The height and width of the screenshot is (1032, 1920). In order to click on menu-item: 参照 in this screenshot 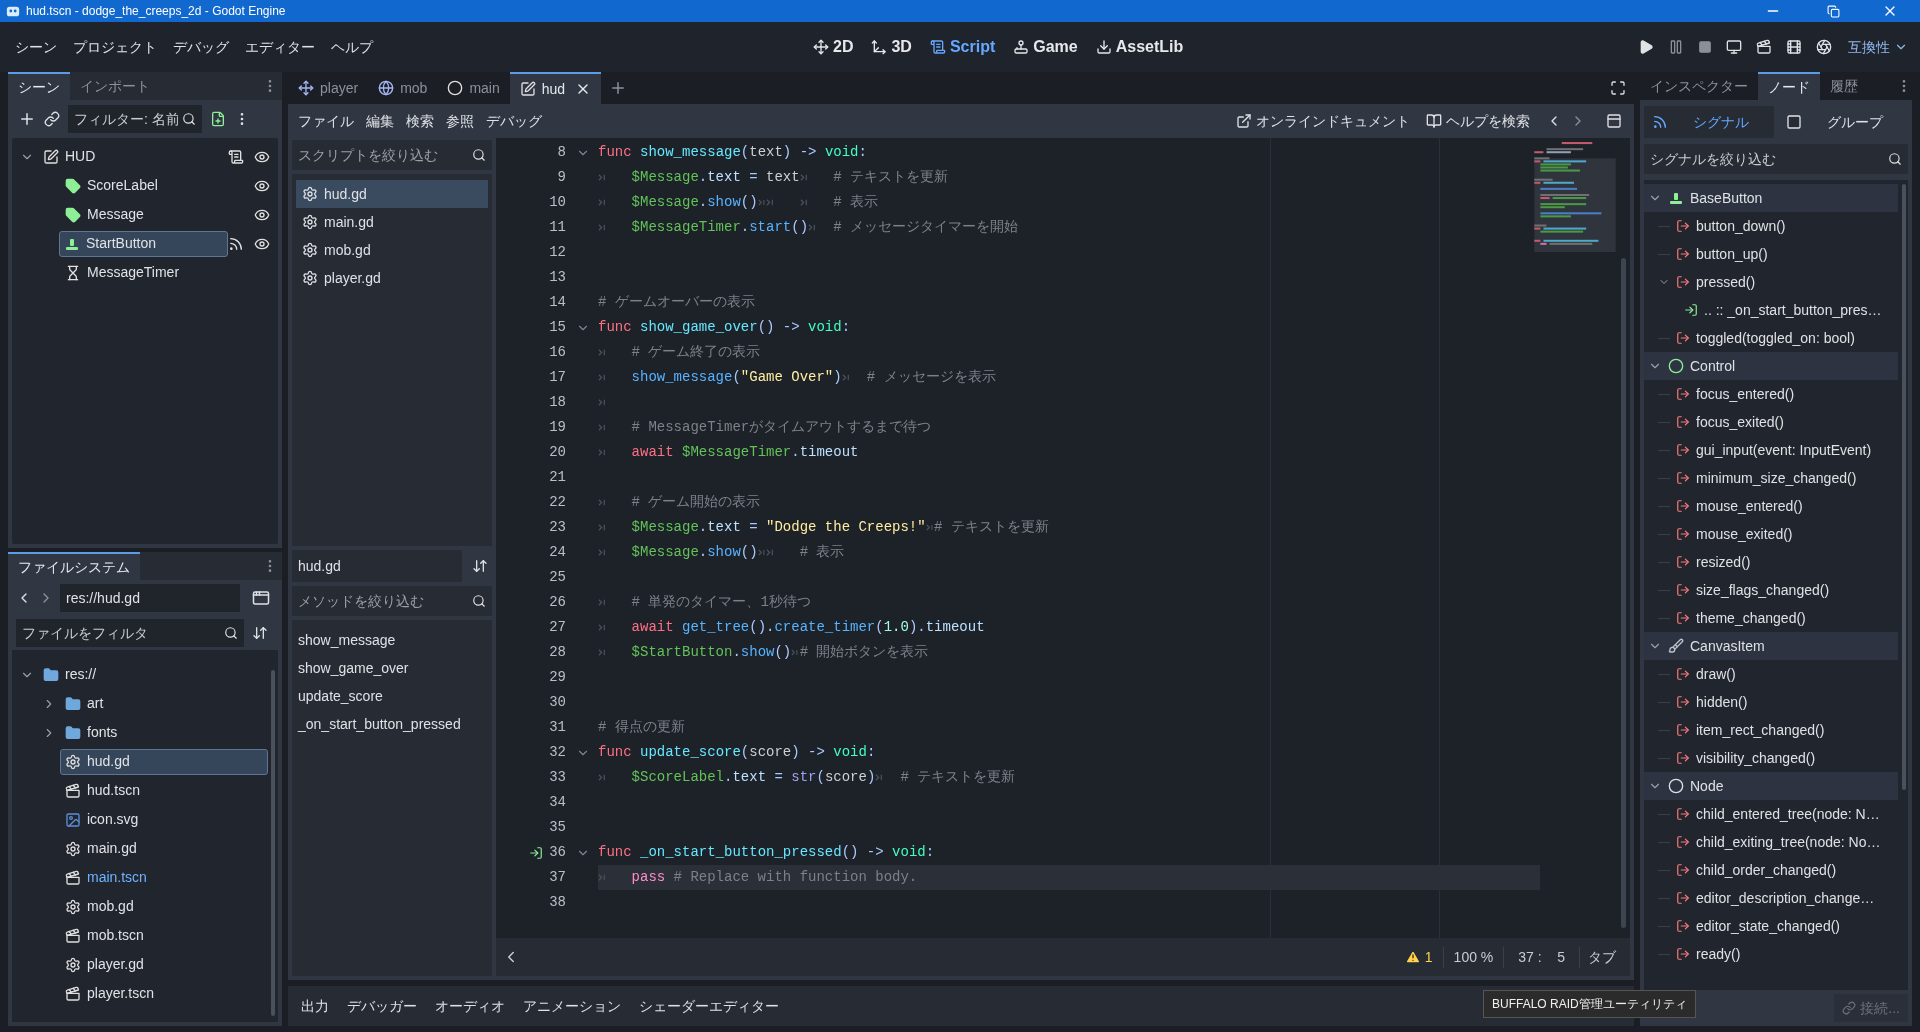, I will do `click(460, 121)`.